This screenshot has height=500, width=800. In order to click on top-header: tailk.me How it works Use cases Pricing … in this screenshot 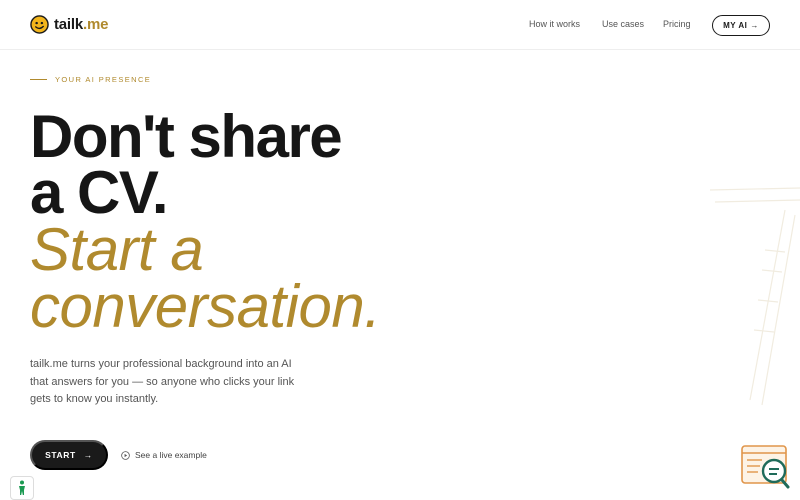, I will do `click(400, 25)`.